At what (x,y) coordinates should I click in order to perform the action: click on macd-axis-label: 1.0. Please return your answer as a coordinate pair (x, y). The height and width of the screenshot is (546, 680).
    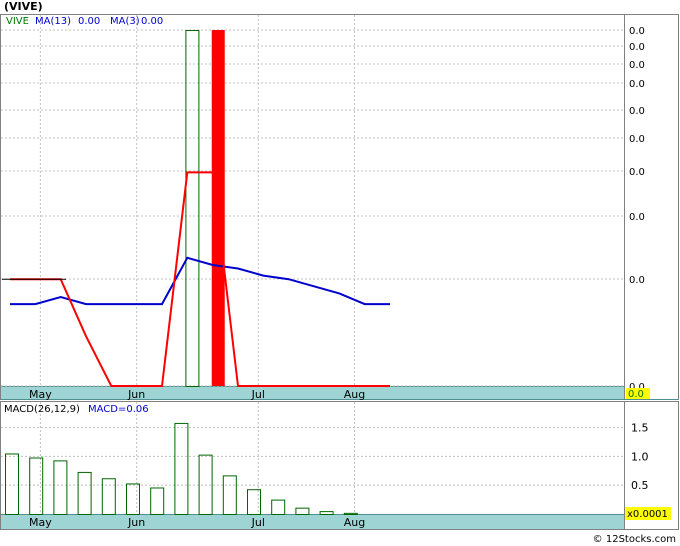
    Looking at the image, I should click on (640, 456).